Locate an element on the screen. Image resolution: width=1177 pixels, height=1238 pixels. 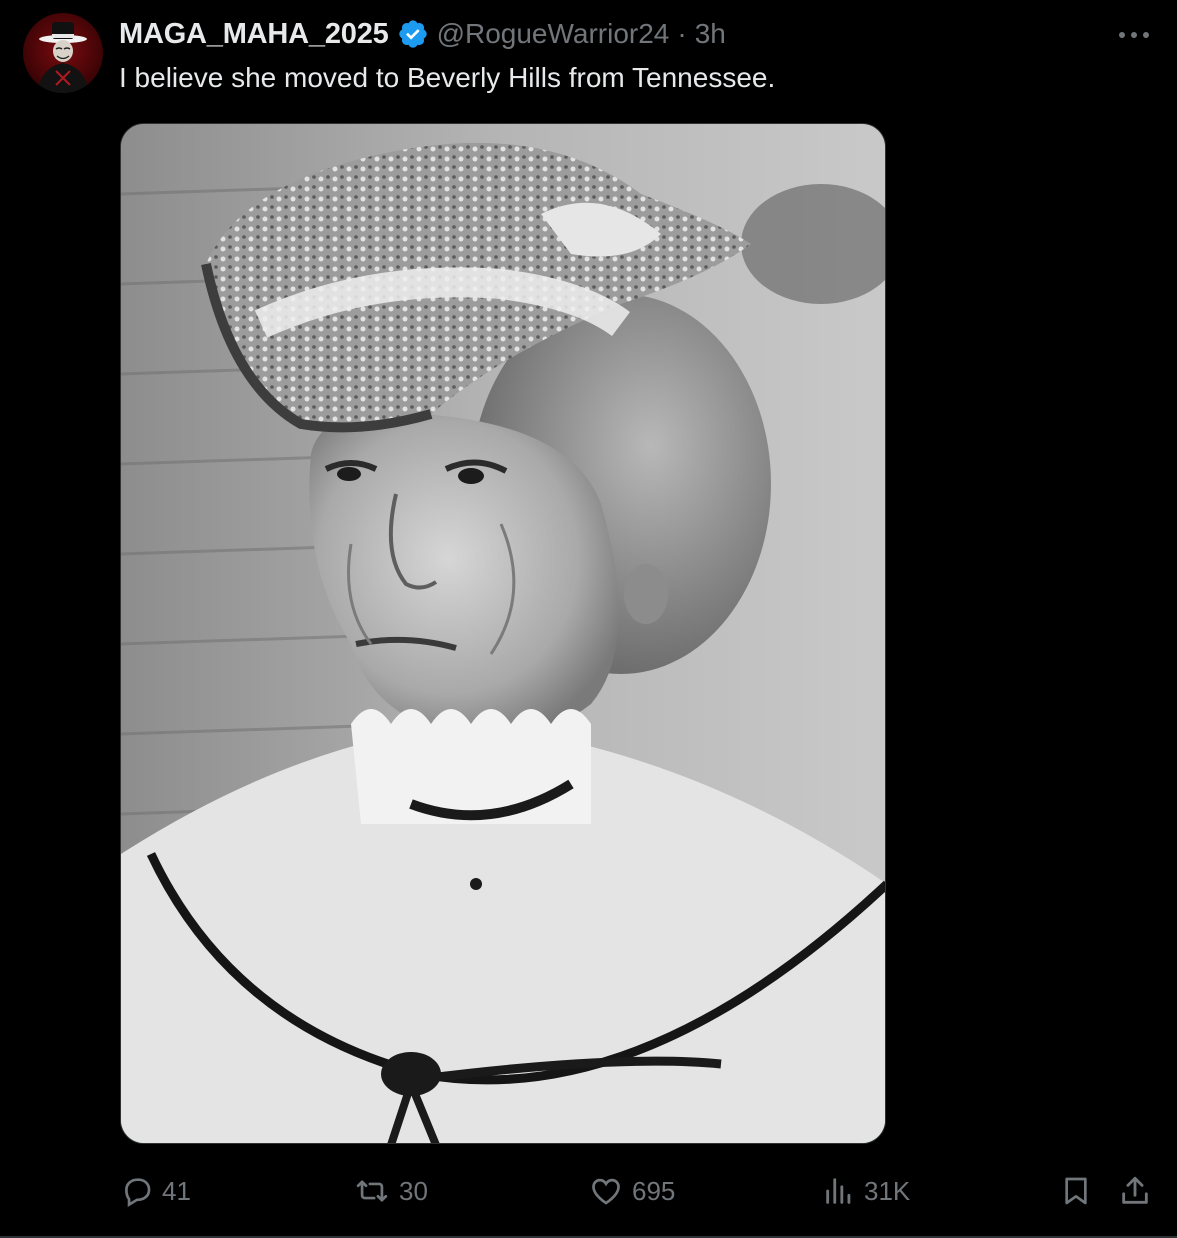
like-count: 695 is located at coordinates (654, 1190).